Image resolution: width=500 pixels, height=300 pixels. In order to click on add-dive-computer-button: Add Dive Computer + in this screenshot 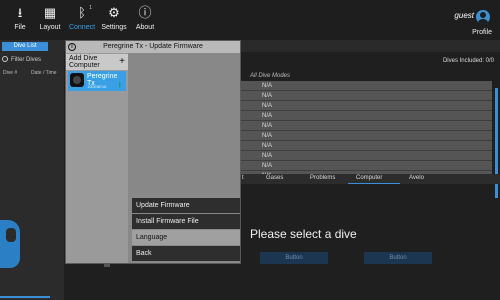, I will do `click(97, 62)`.